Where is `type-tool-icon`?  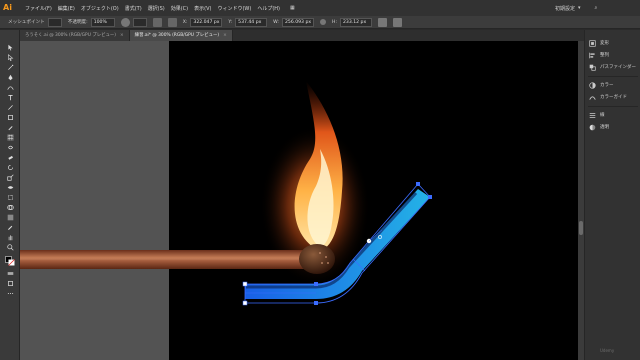
type-tool-icon is located at coordinates (10, 97).